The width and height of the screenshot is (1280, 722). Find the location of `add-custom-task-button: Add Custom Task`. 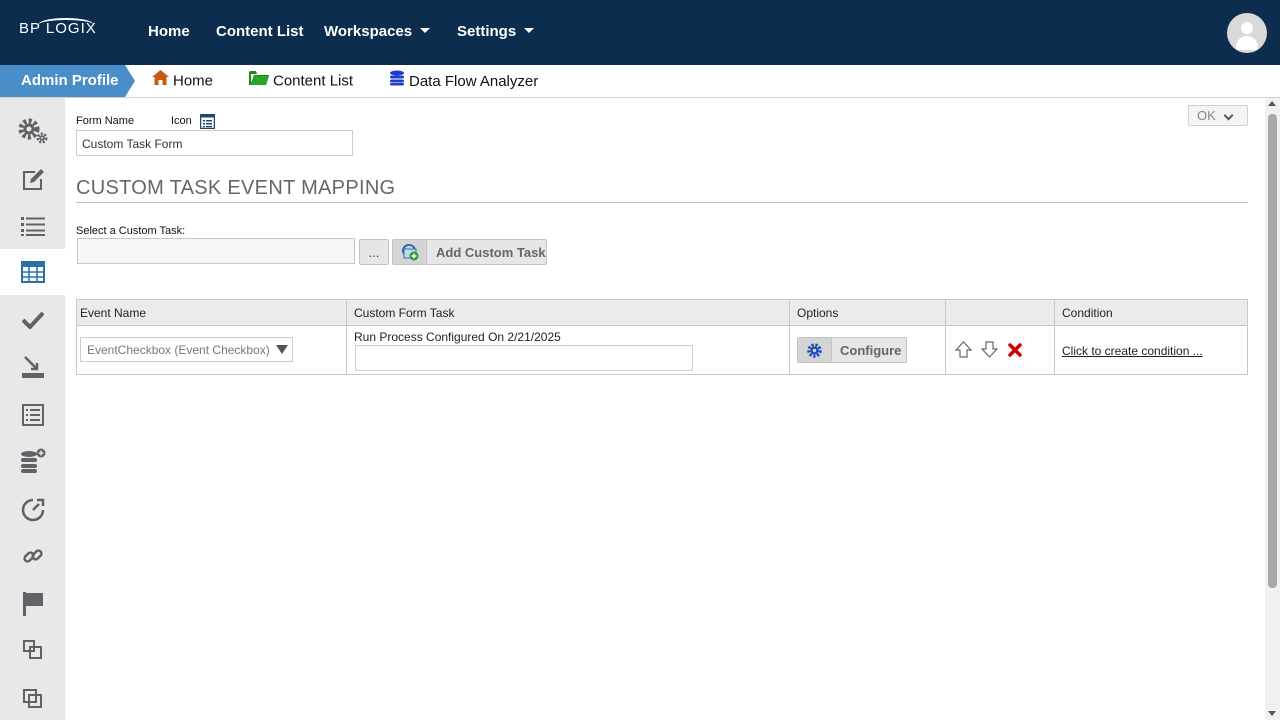

add-custom-task-button: Add Custom Task is located at coordinates (469, 252).